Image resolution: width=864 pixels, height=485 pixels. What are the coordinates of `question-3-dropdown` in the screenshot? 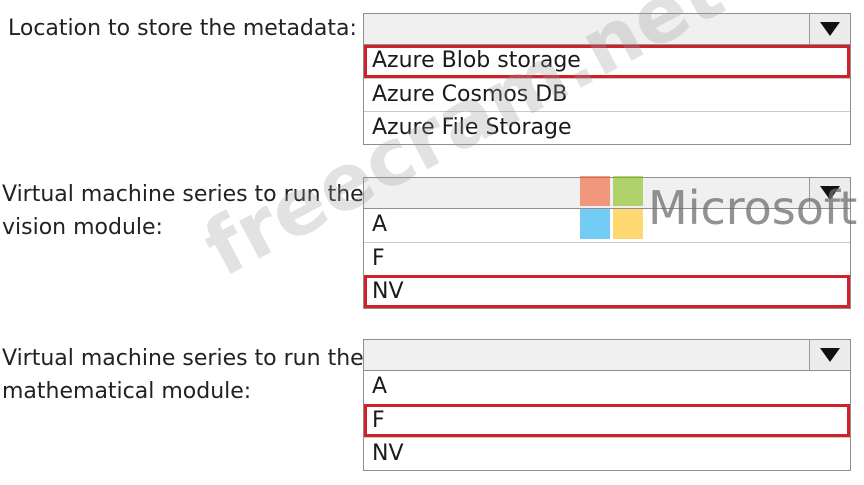 It's located at (607, 355).